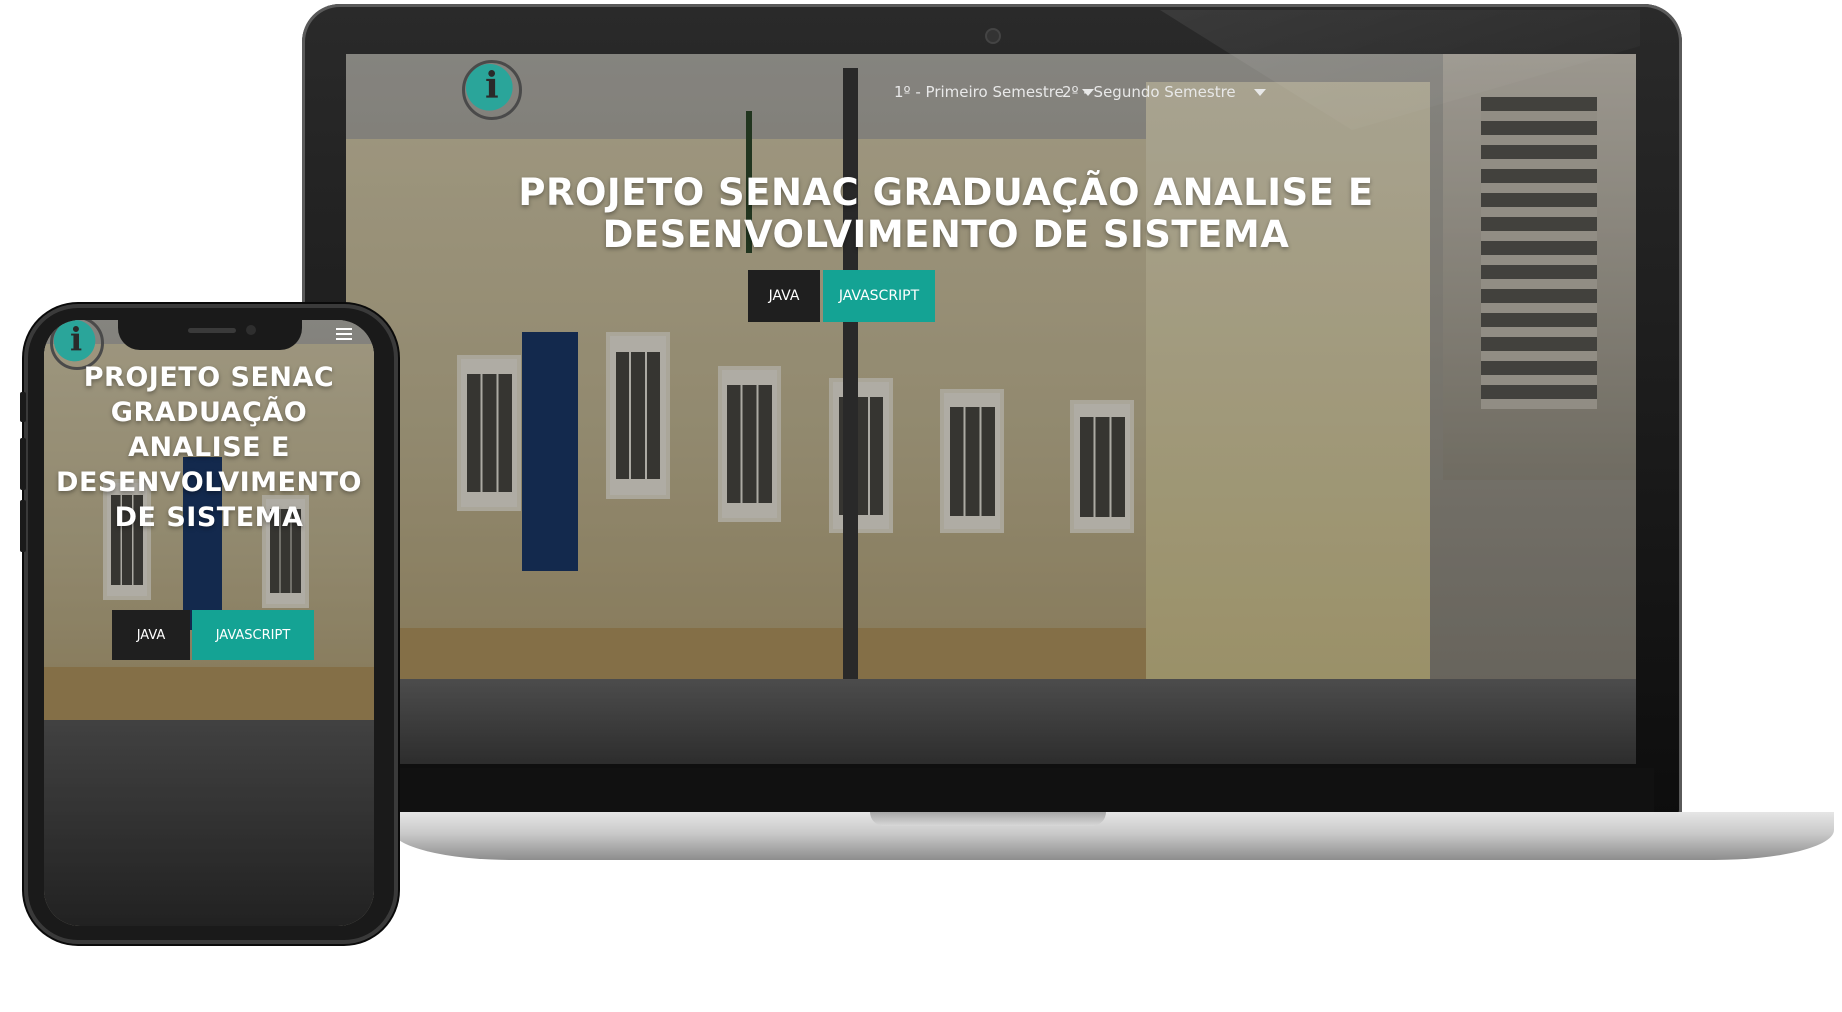 The width and height of the screenshot is (1842, 1012). Describe the element at coordinates (212, 330) in the screenshot. I see `phone-speaker` at that location.